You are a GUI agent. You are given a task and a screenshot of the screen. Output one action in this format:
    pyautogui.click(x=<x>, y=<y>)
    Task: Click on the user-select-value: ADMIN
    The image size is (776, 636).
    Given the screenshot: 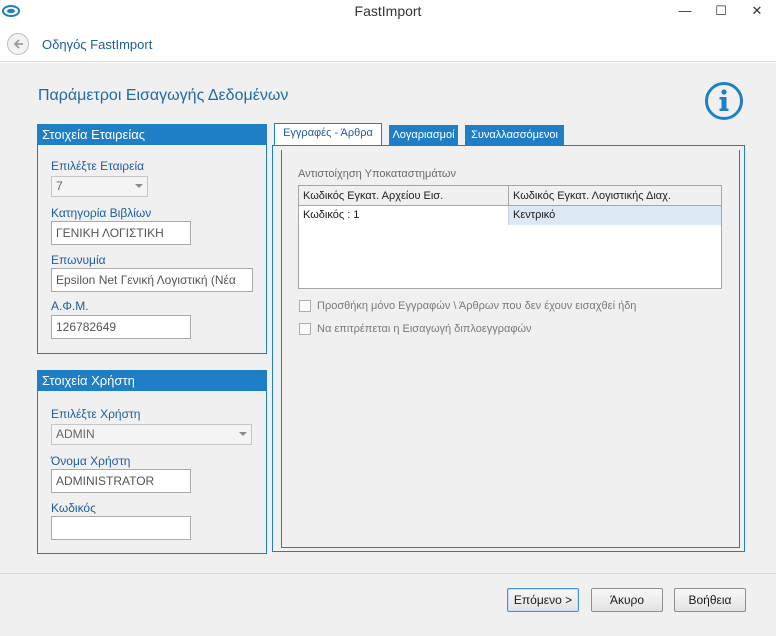 What is the action you would take?
    pyautogui.click(x=75, y=434)
    